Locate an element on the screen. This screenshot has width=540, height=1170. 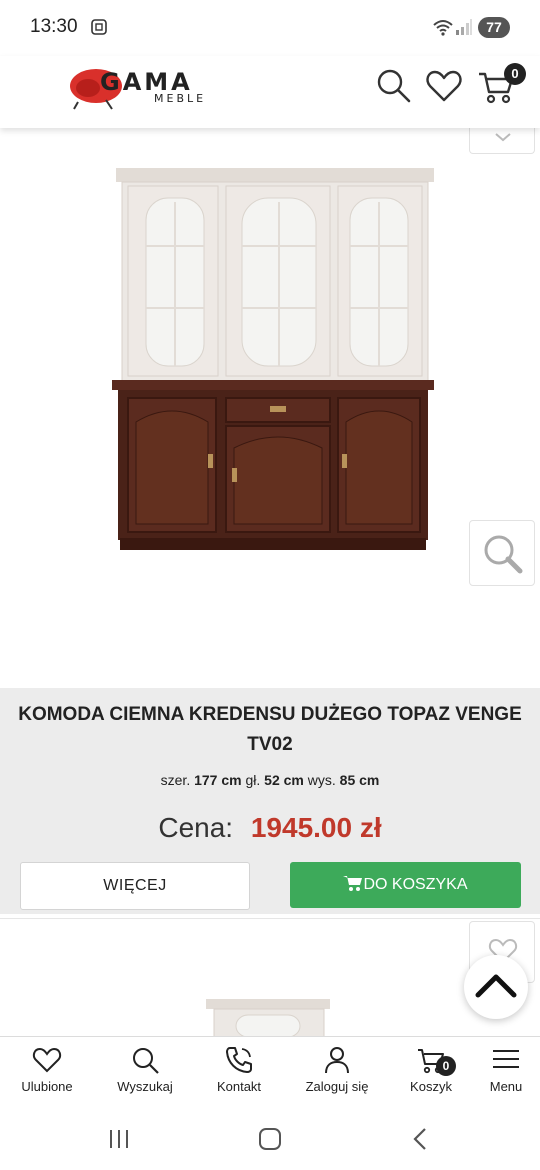
favorite-toggle-button is located at coordinates (502, 141).